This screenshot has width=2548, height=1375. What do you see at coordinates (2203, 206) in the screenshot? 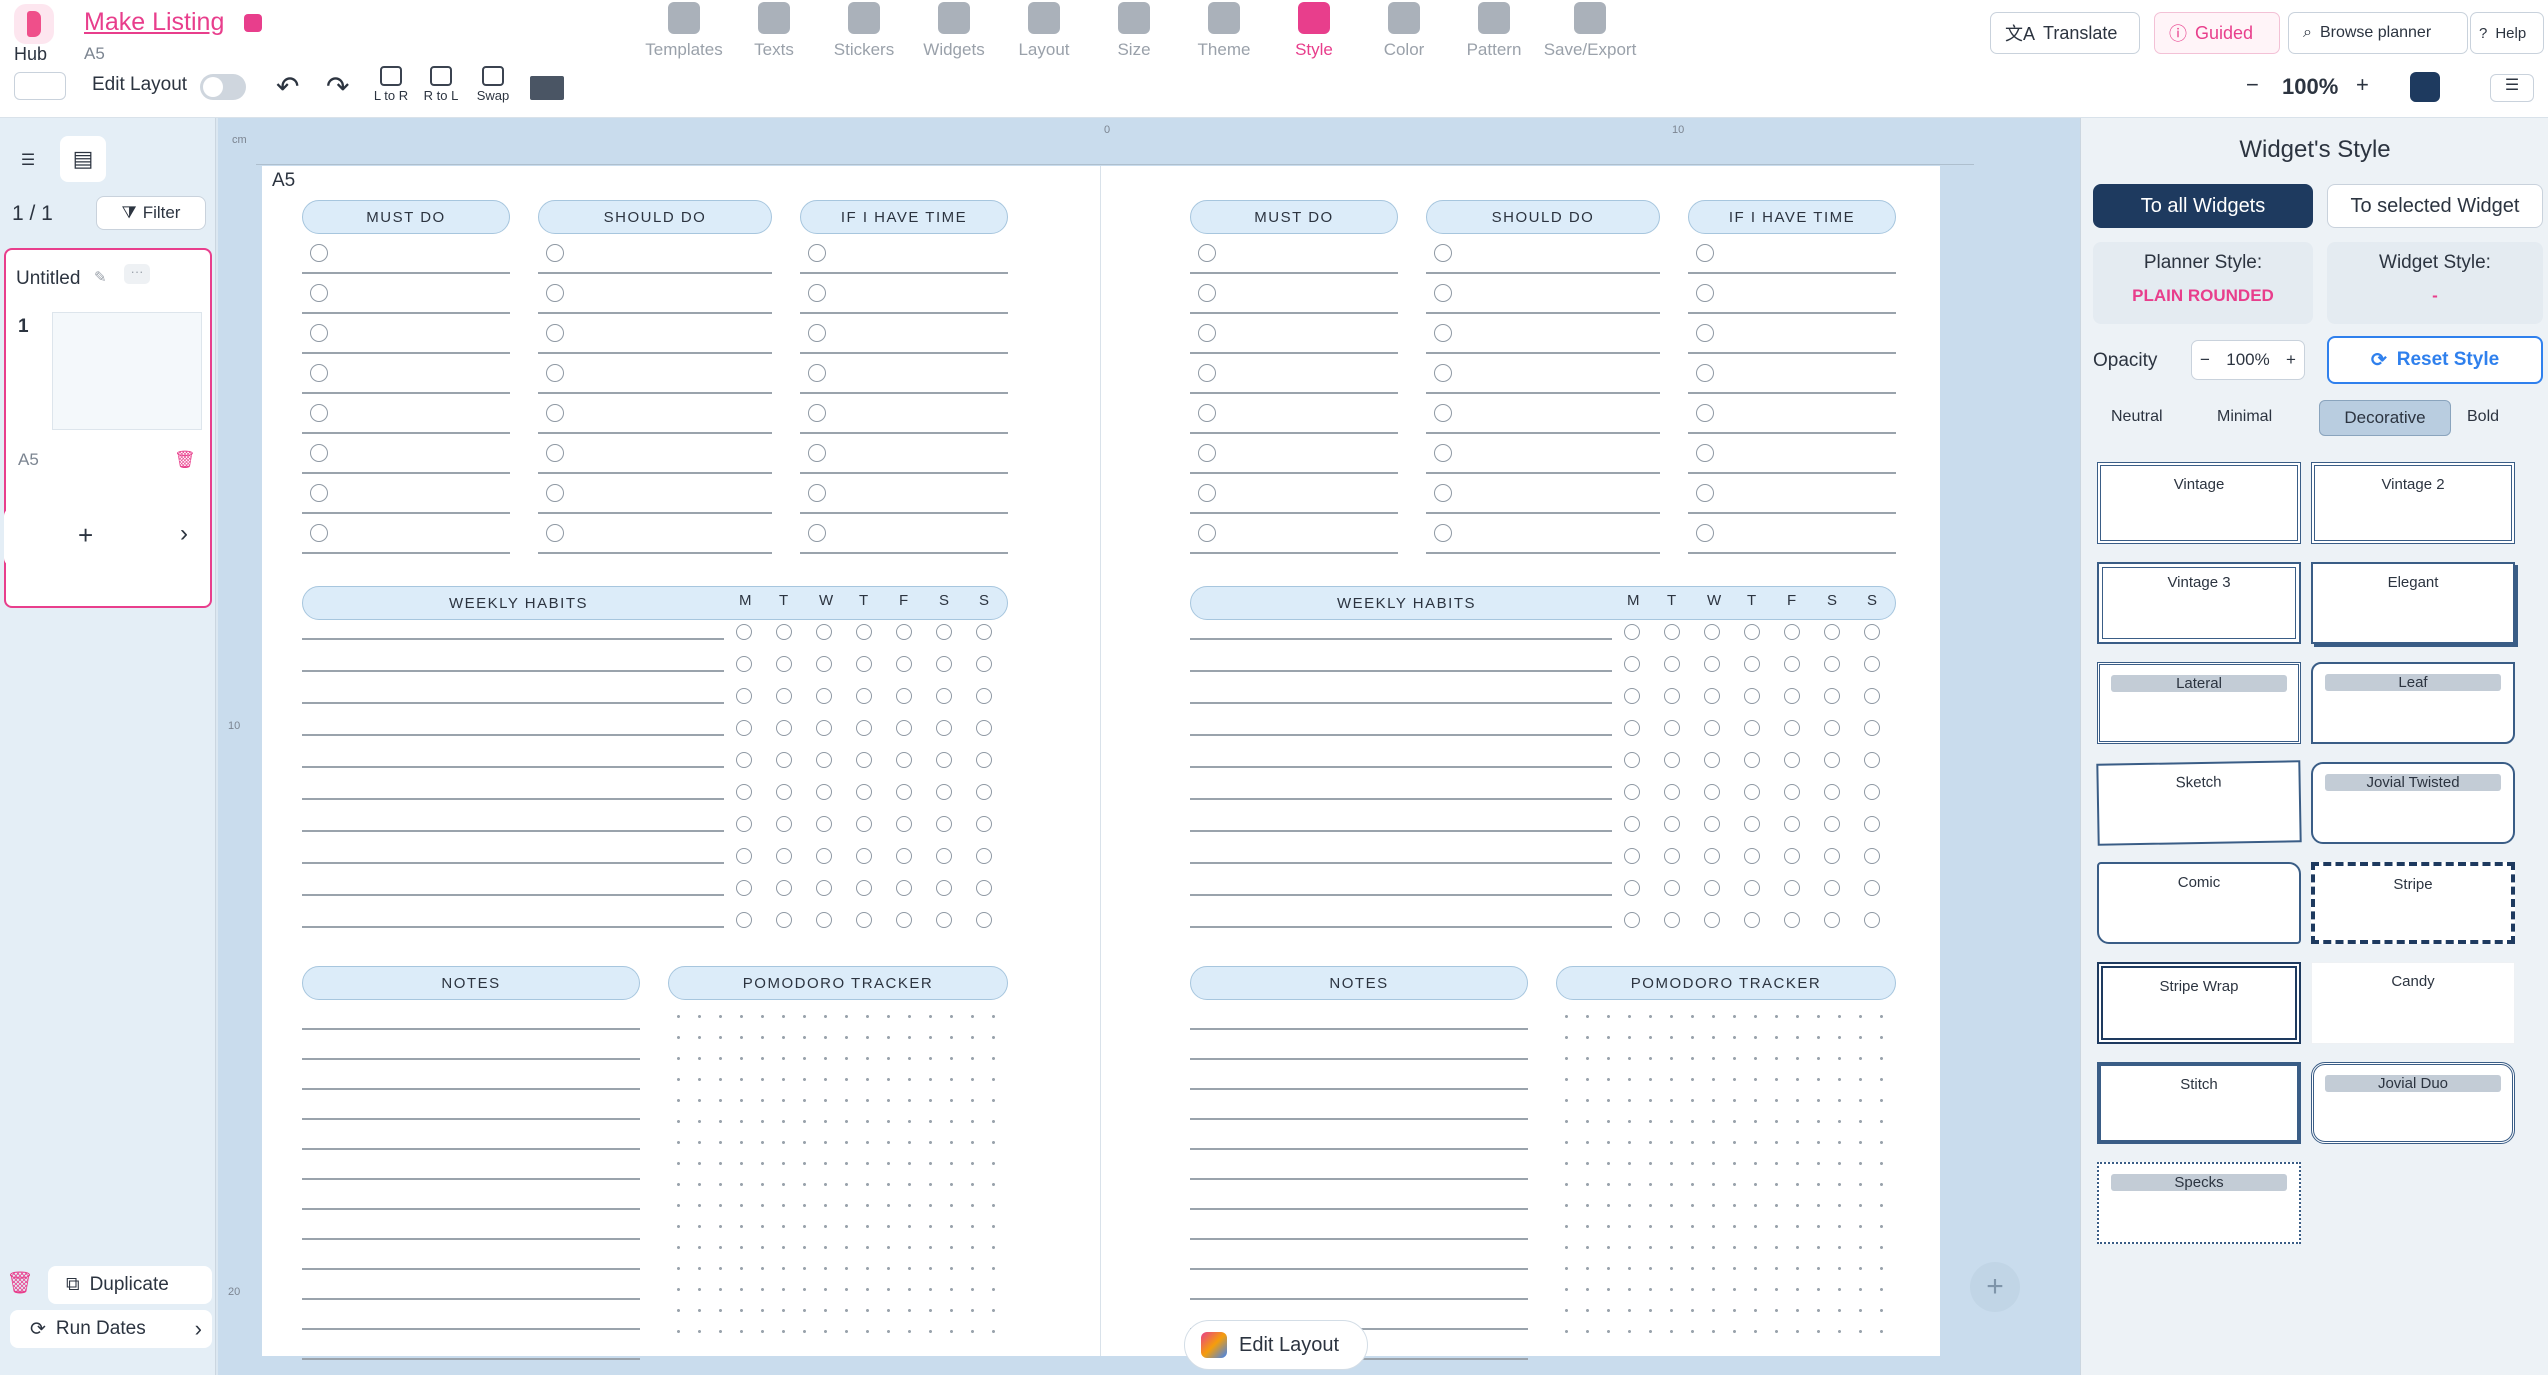
I see `to-all-widgets-button: To all Widgets` at bounding box center [2203, 206].